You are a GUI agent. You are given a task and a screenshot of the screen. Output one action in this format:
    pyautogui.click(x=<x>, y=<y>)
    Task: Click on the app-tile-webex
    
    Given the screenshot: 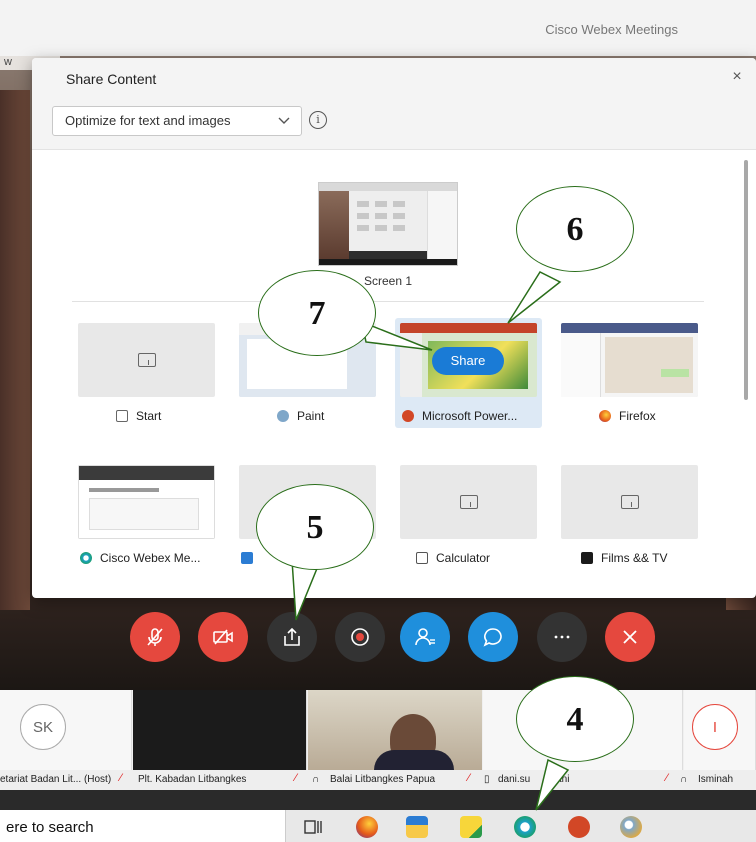 What is the action you would take?
    pyautogui.click(x=146, y=502)
    